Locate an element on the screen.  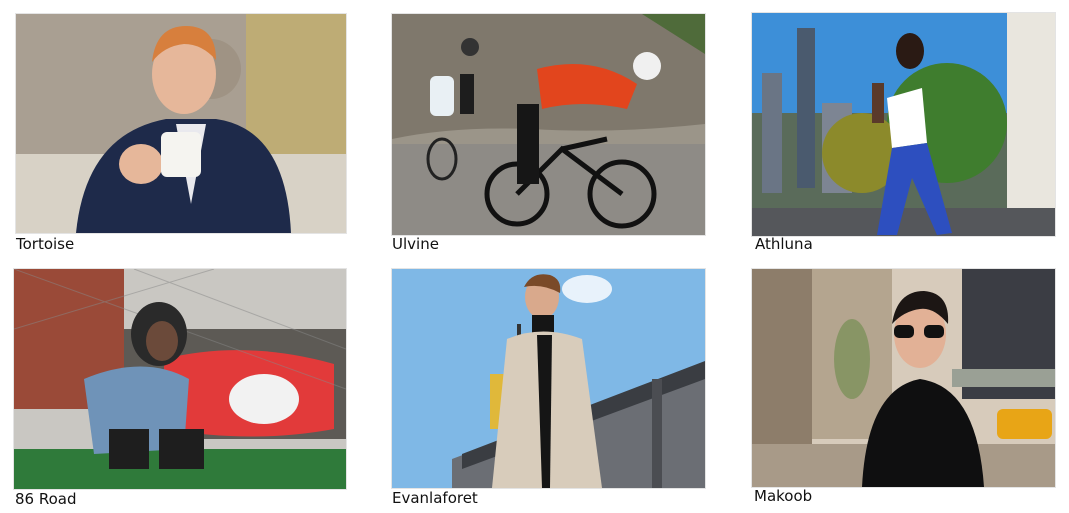
brand-card-ulvine: Ulvine is located at coordinates (548, 133).